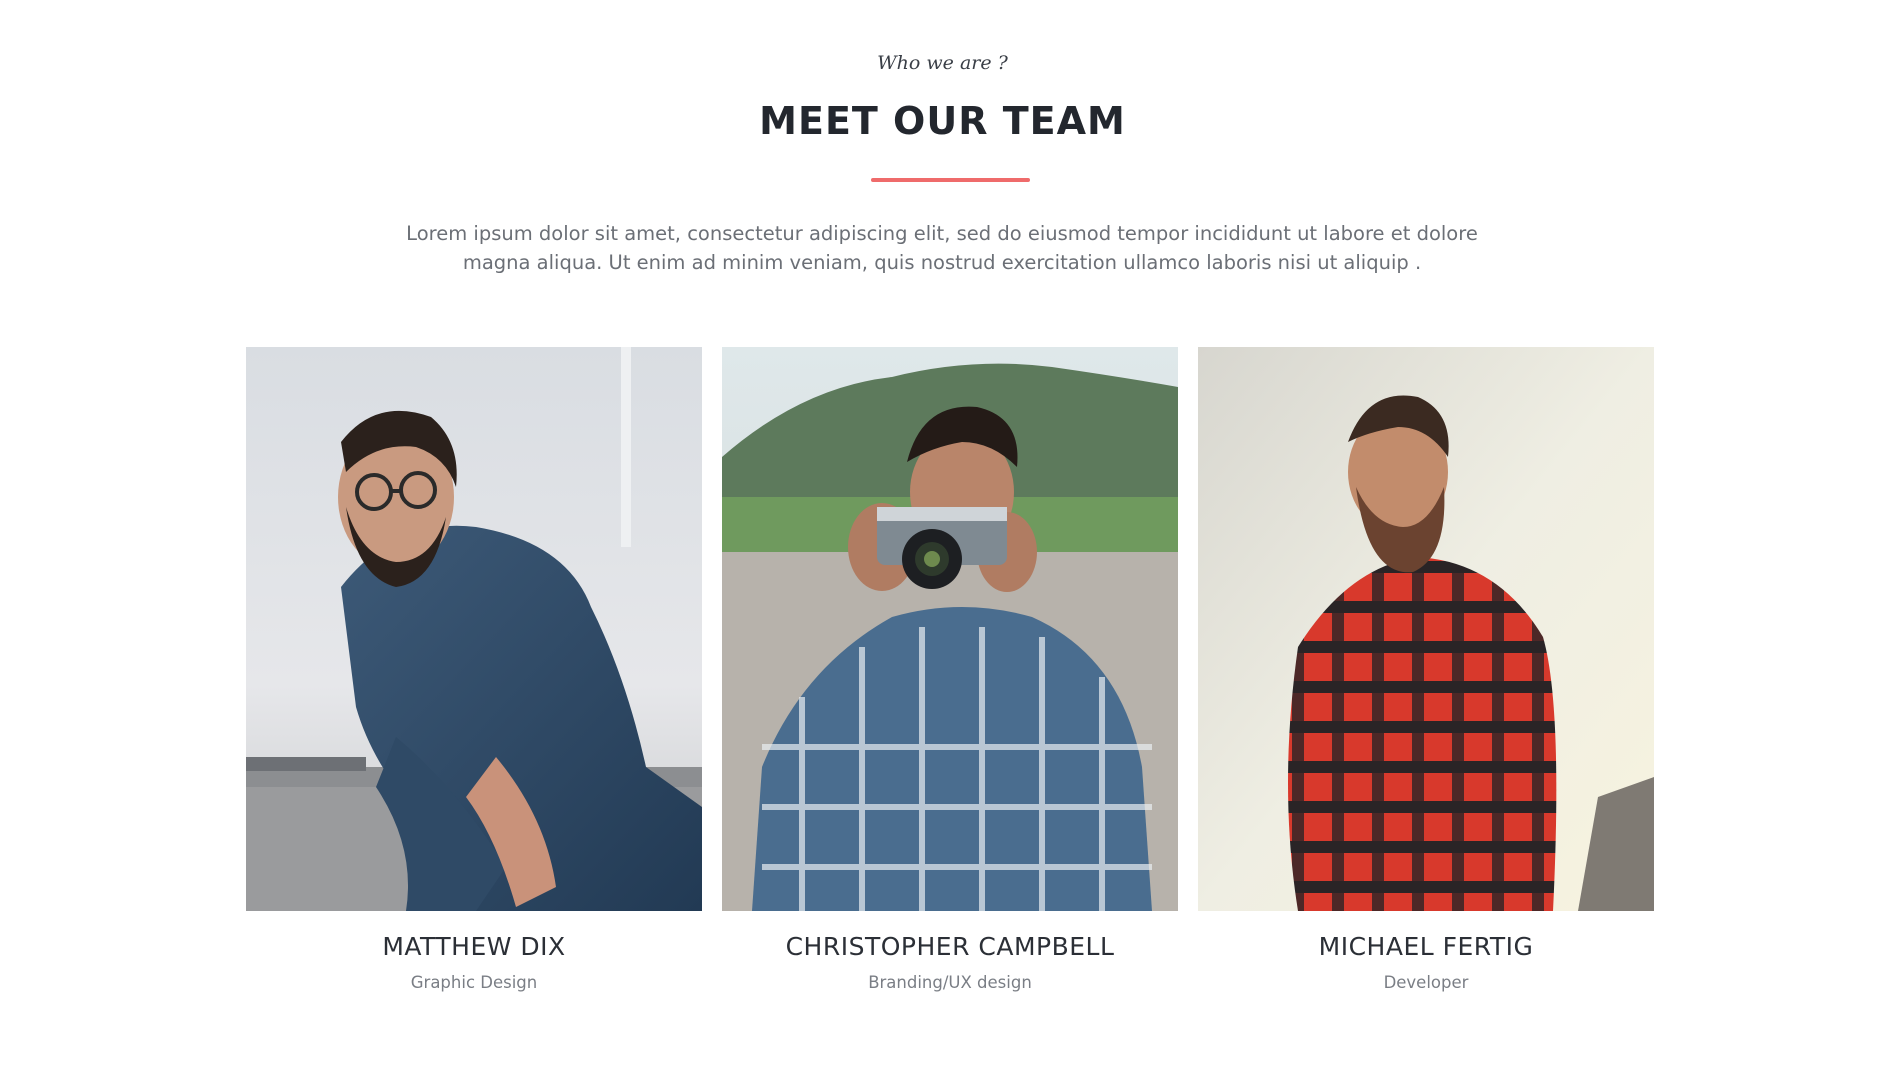  Describe the element at coordinates (1426, 946) in the screenshot. I see `team-member-name: MICHAEL FERTIG` at that location.